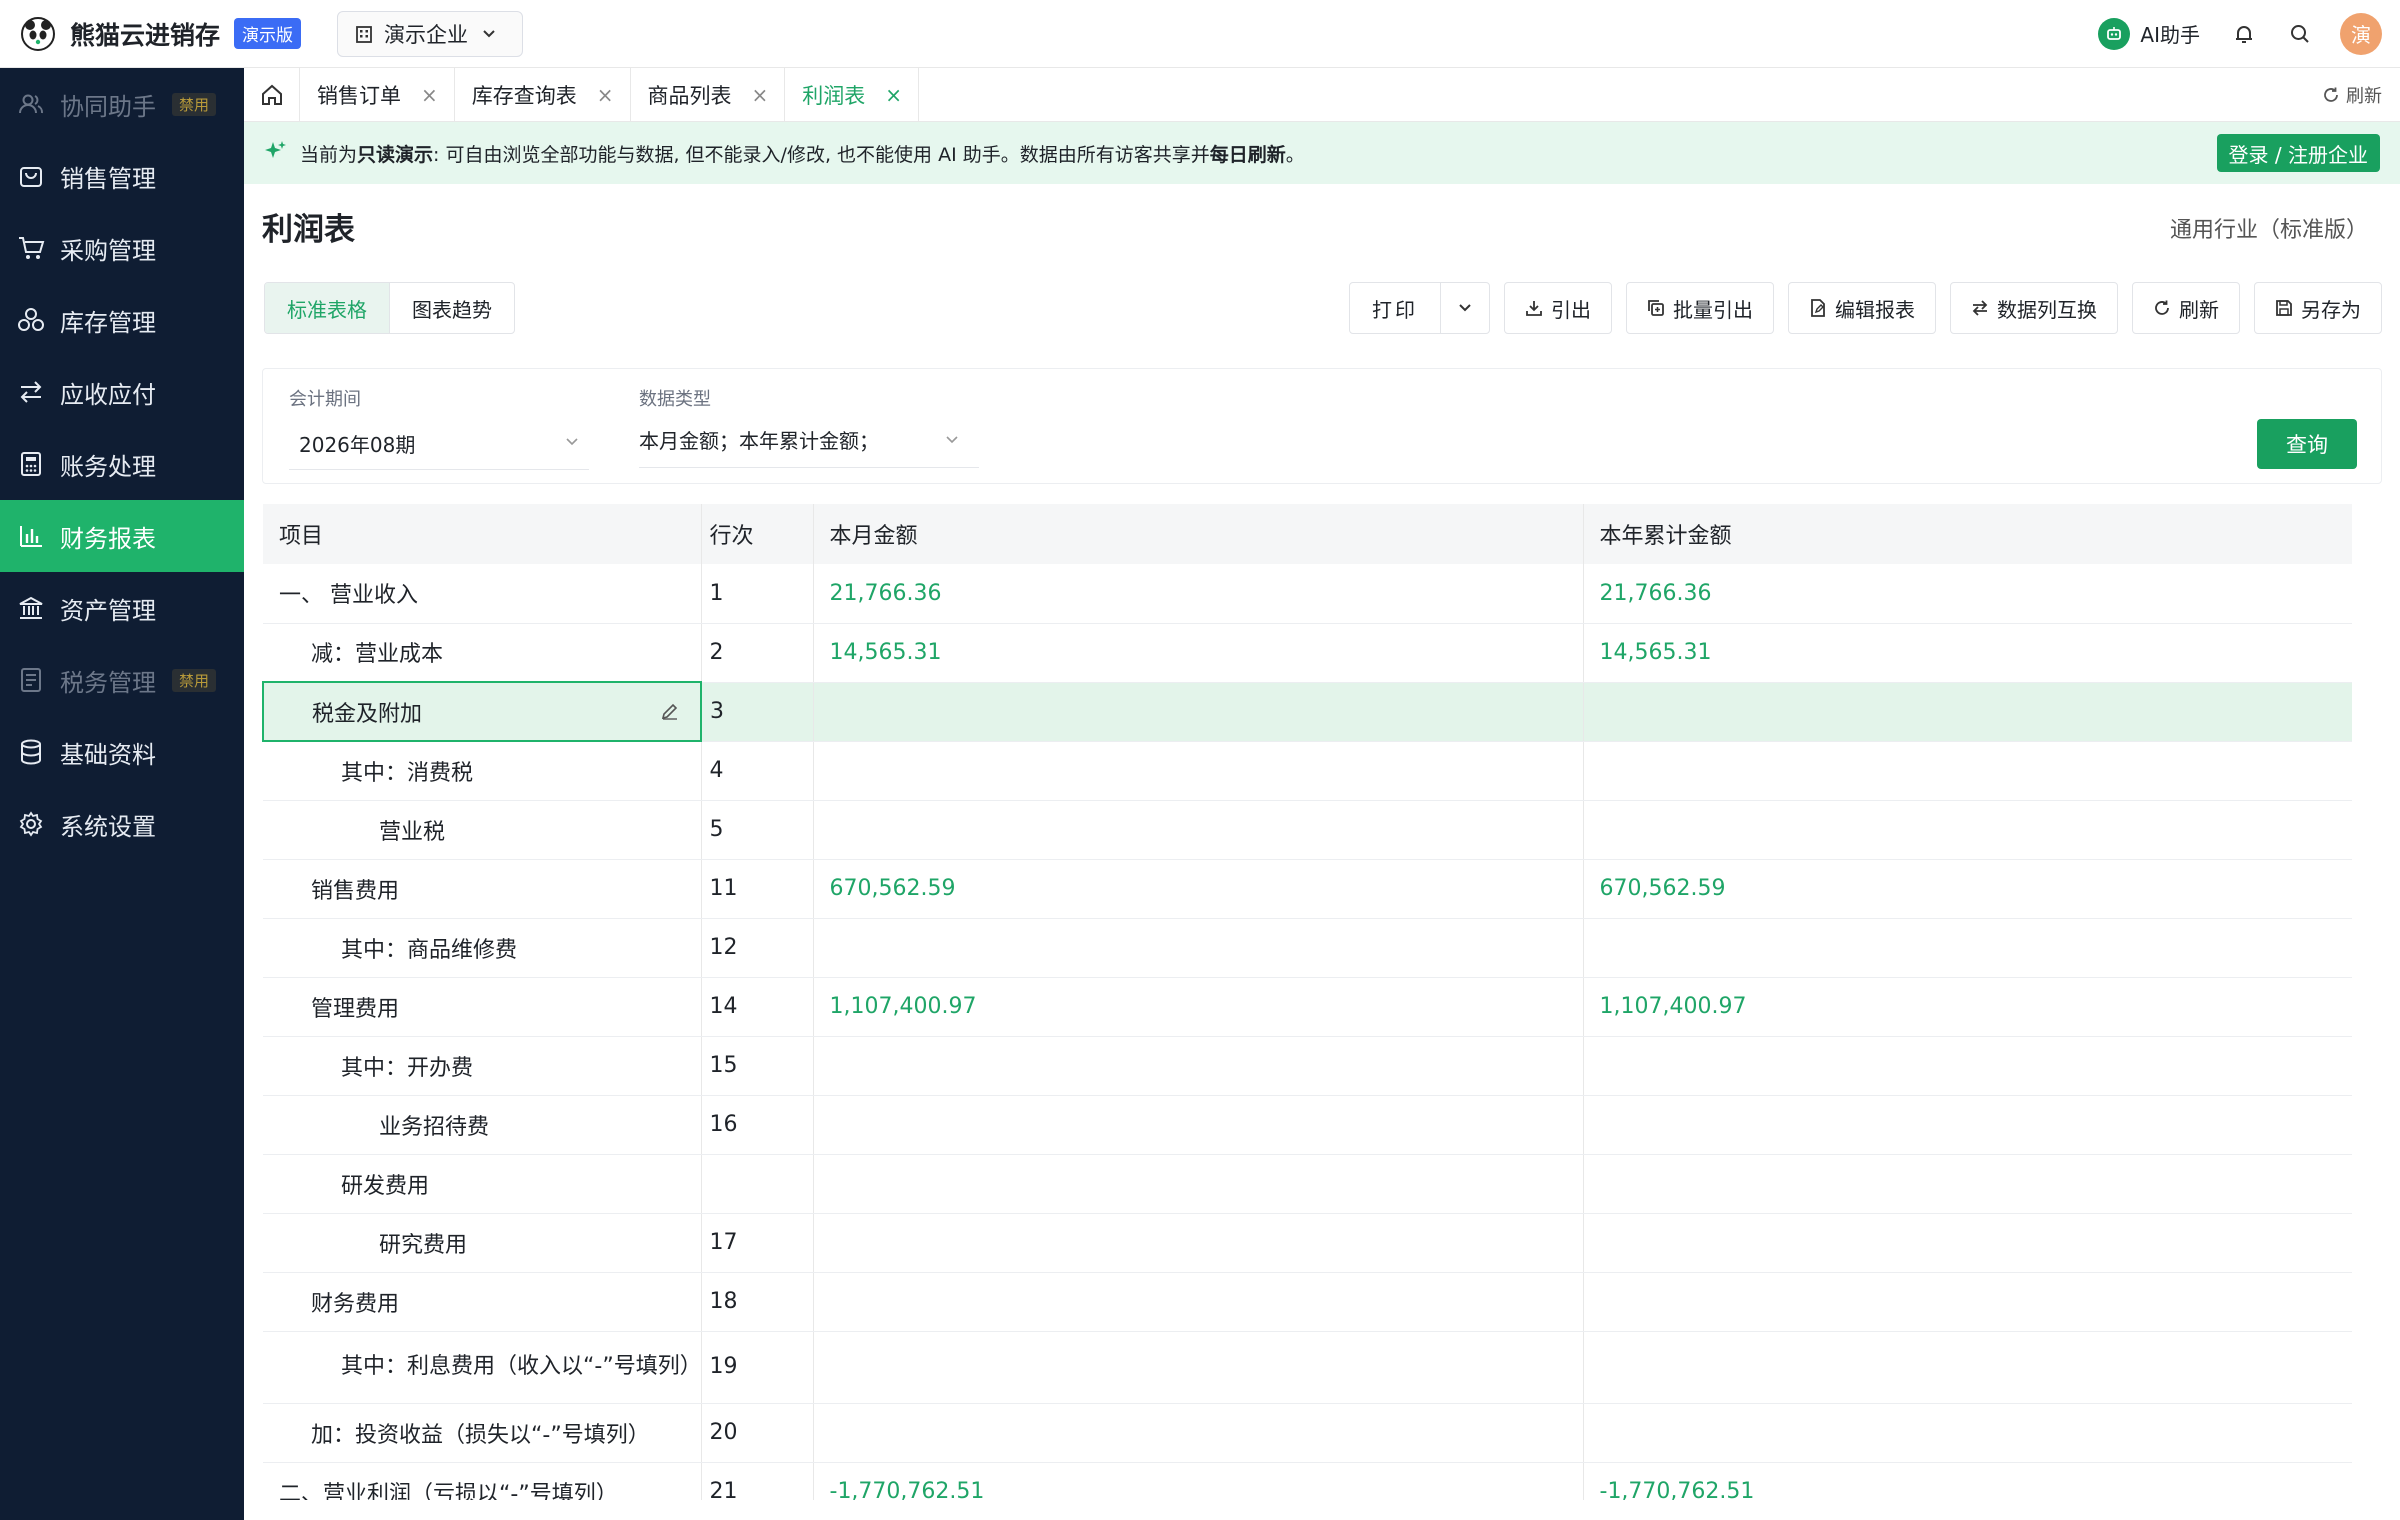 The image size is (2400, 1520). Describe the element at coordinates (482, 1302) in the screenshot. I see `item-cell: 财务费用` at that location.